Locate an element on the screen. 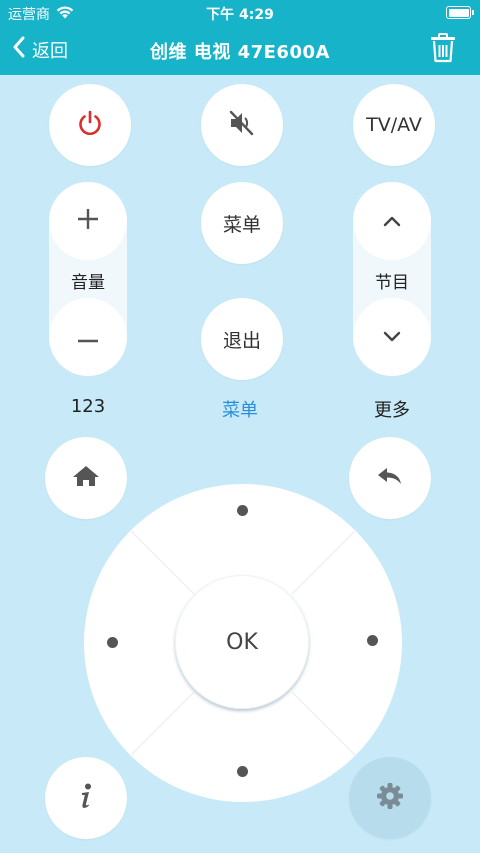  header-bar: 运营商 下午 4:29 返回 创维 电视 47E600A is located at coordinates (240, 37).